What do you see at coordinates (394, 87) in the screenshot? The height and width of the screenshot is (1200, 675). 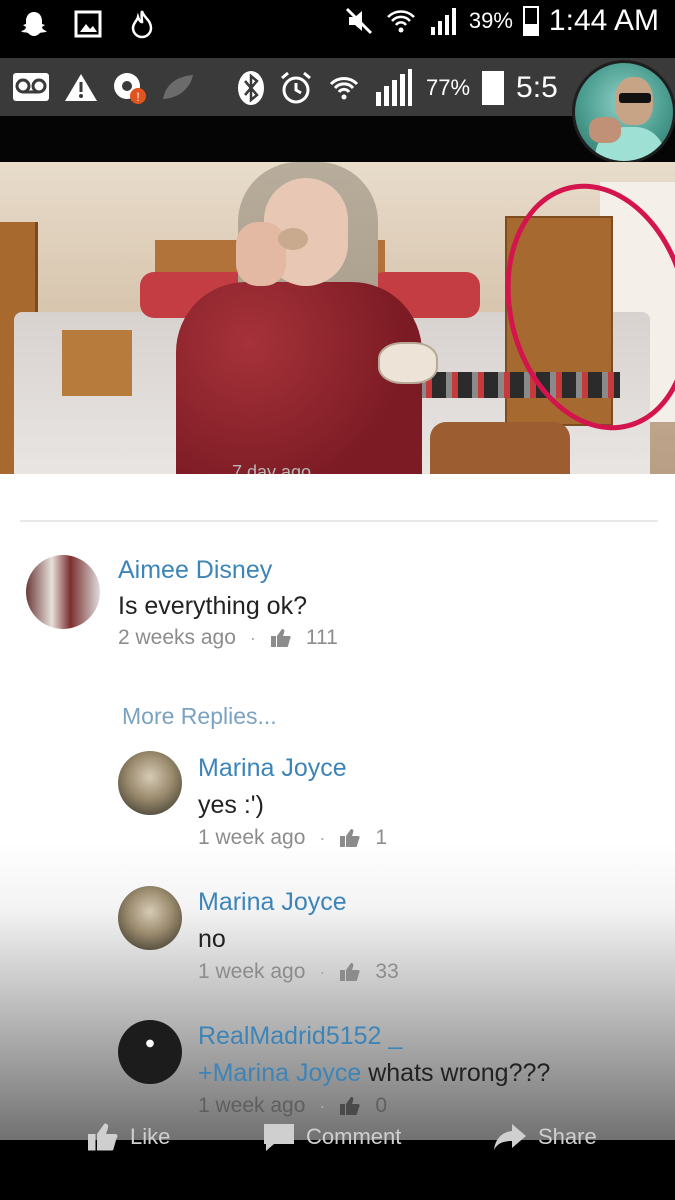 I see `inner-signal-icon` at bounding box center [394, 87].